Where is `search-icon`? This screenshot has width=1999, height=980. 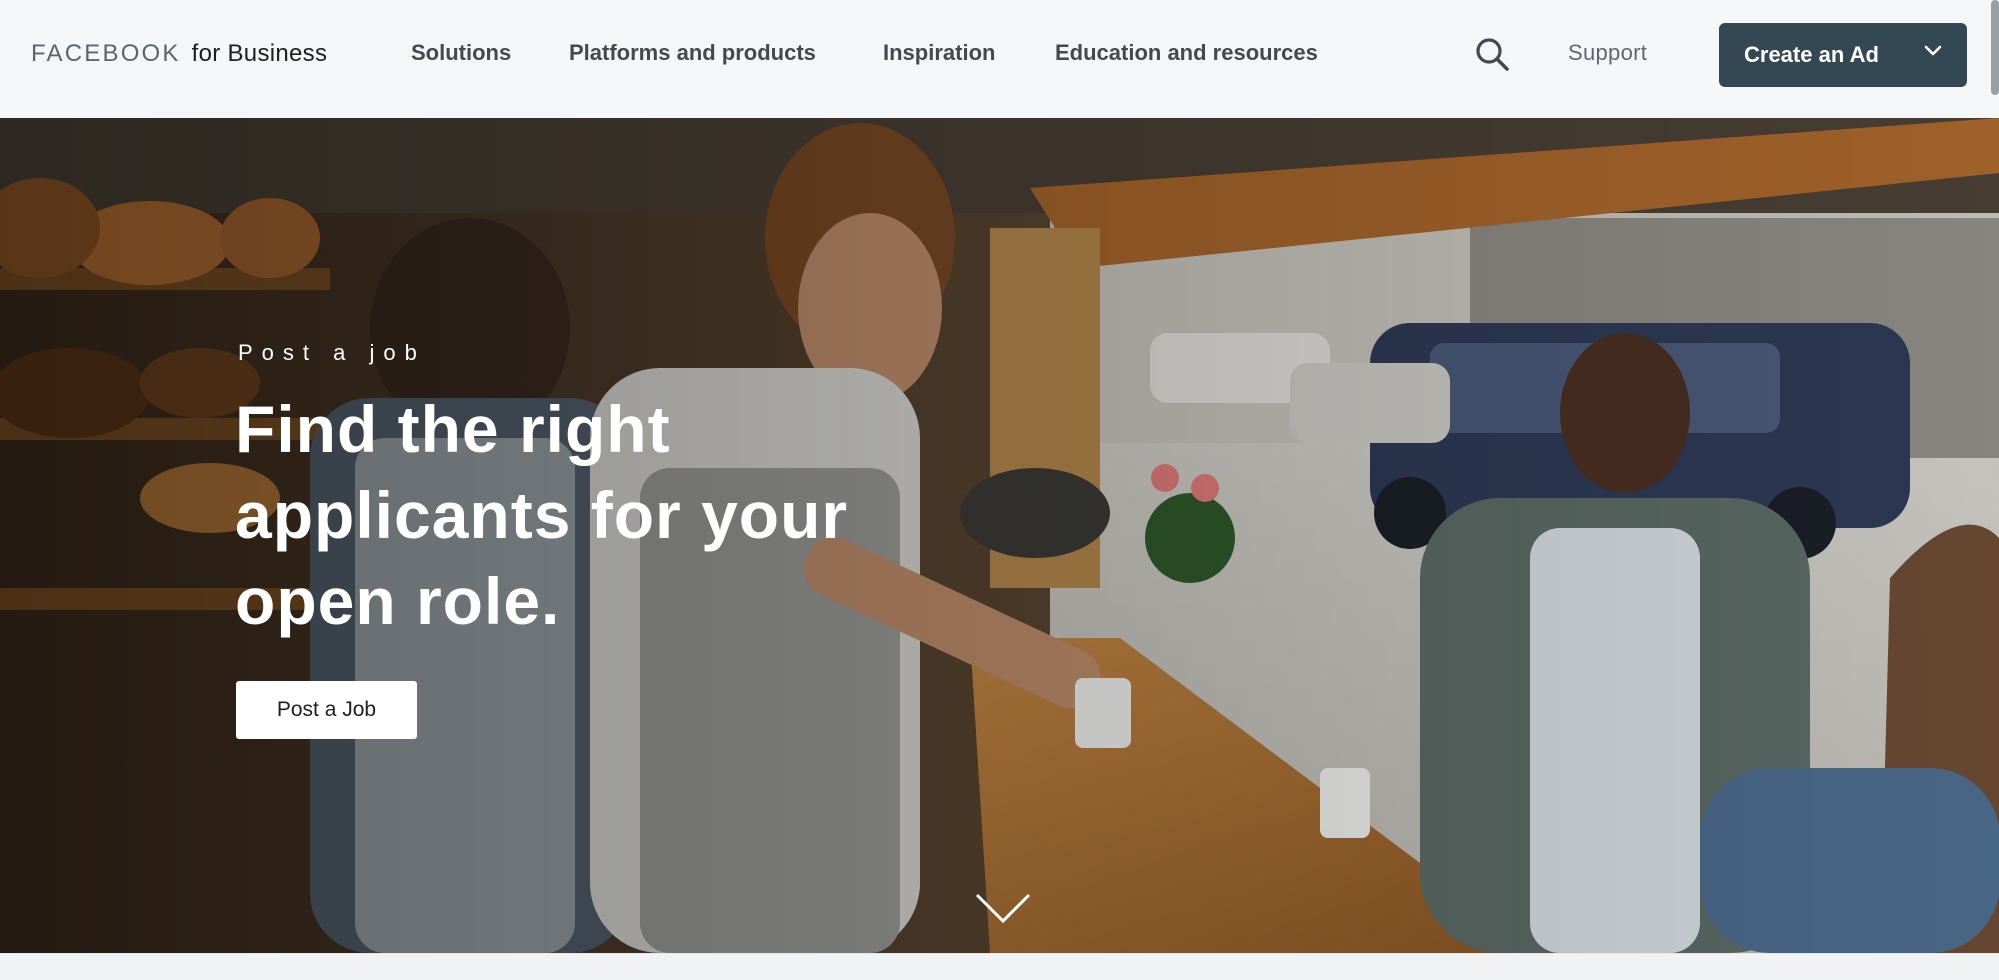
search-icon is located at coordinates (1492, 54).